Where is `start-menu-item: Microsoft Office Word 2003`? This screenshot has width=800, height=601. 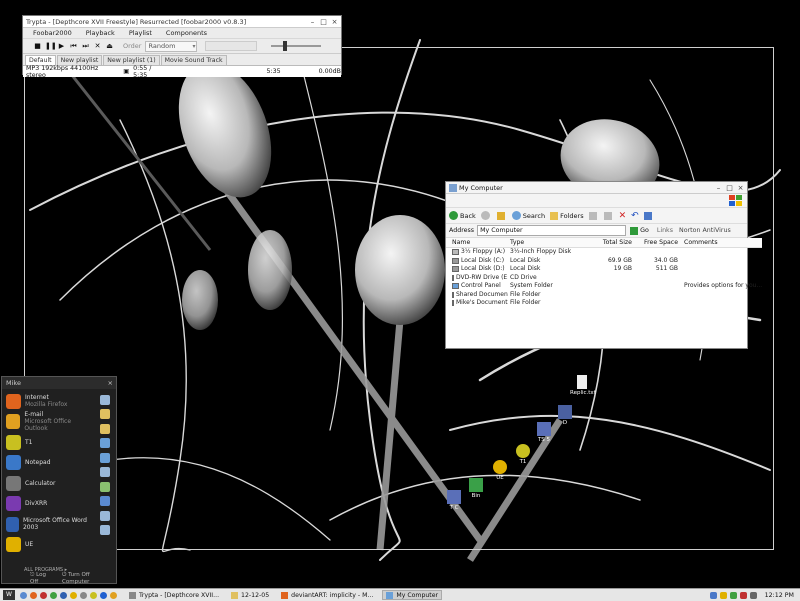 start-menu-item: Microsoft Office Word 2003 is located at coordinates (48, 524).